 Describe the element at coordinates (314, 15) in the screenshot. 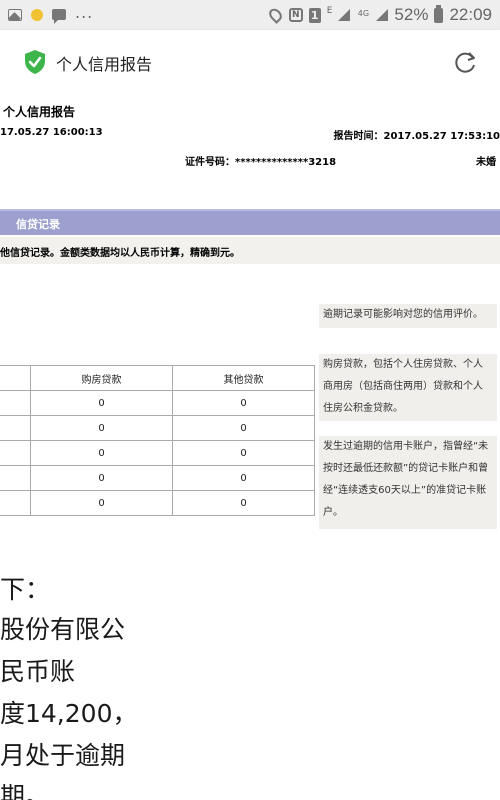

I see `sim-icon: 1` at that location.